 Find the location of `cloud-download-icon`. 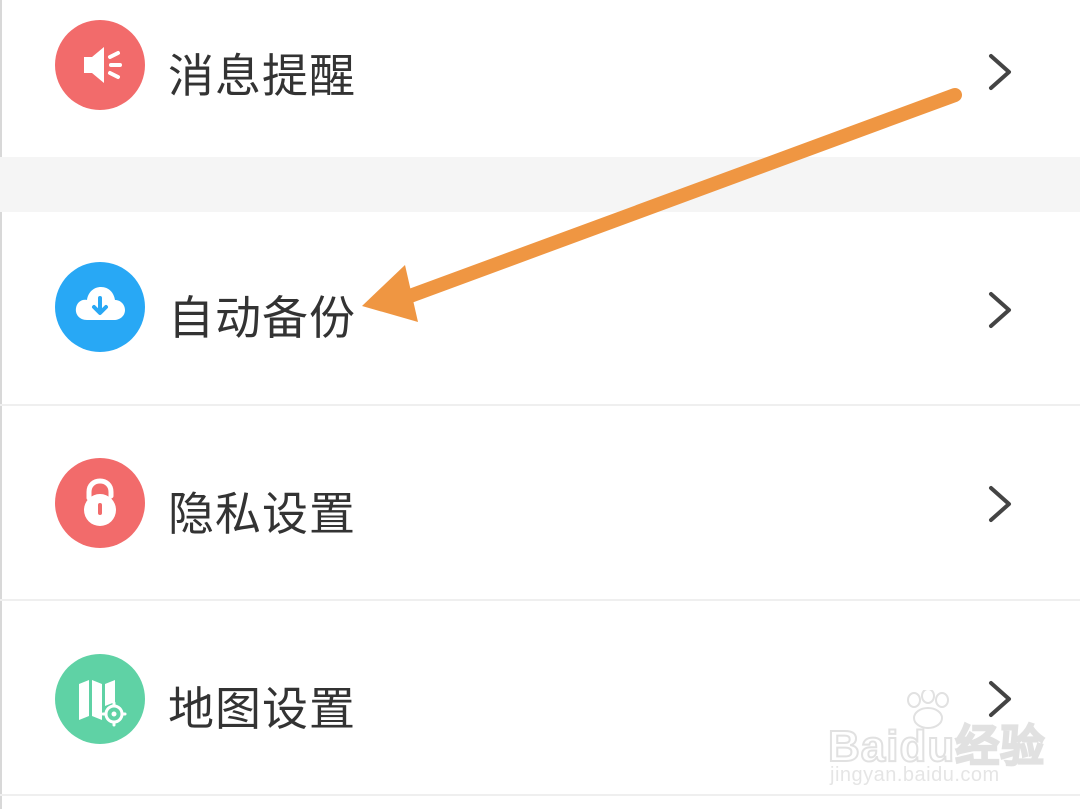

cloud-download-icon is located at coordinates (100, 307).